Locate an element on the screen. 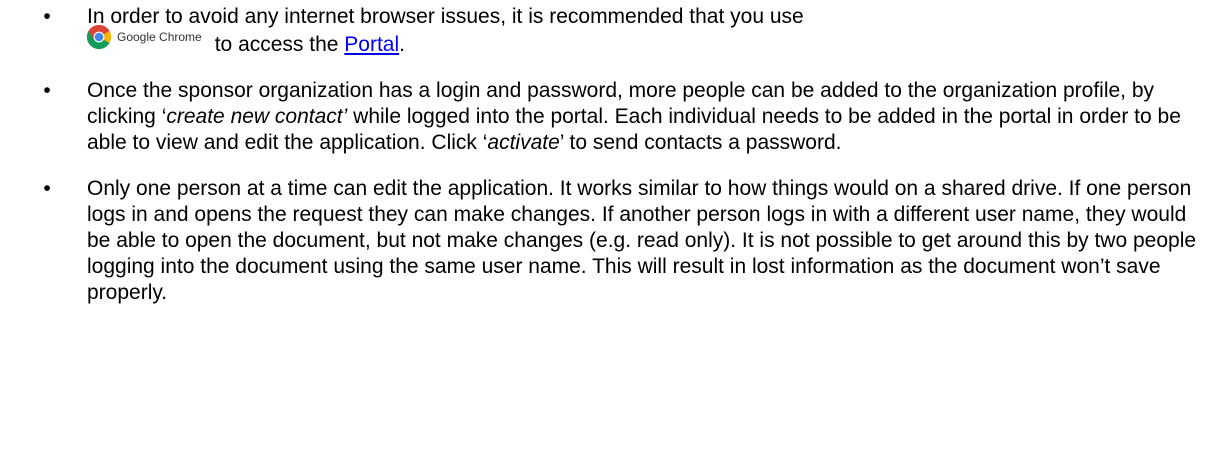 This screenshot has height=459, width=1208. access-portal-text: to access the Portal. is located at coordinates (310, 45).